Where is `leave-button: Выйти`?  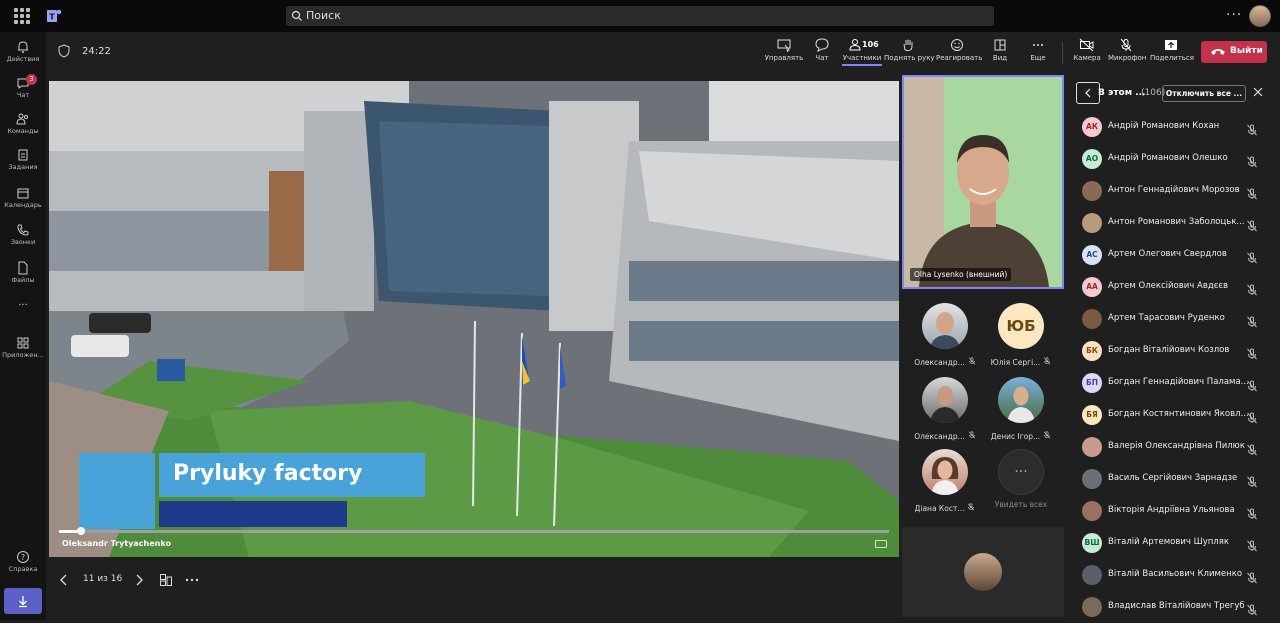
leave-button: Выйти is located at coordinates (1234, 52).